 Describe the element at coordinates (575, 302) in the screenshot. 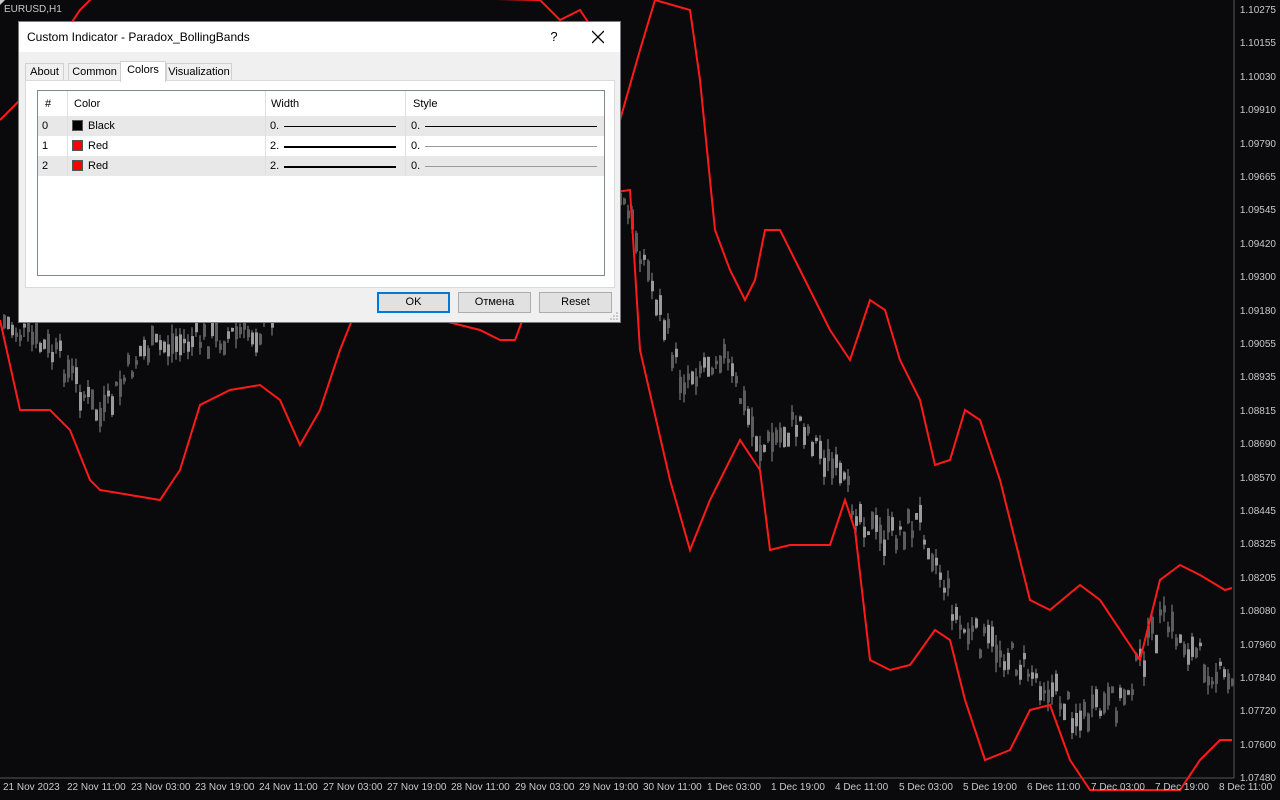

I see `reset-button: Reset` at that location.